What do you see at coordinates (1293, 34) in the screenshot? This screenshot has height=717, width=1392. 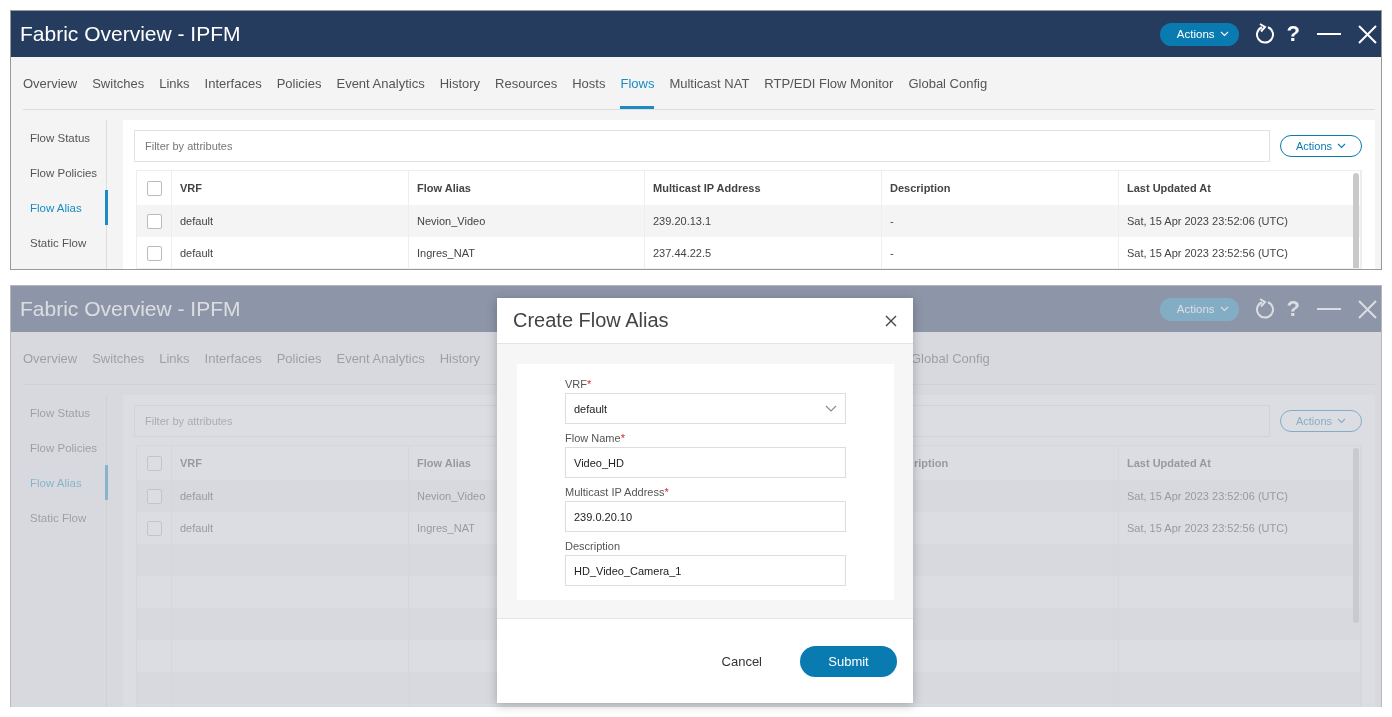 I see `help-button: ?` at bounding box center [1293, 34].